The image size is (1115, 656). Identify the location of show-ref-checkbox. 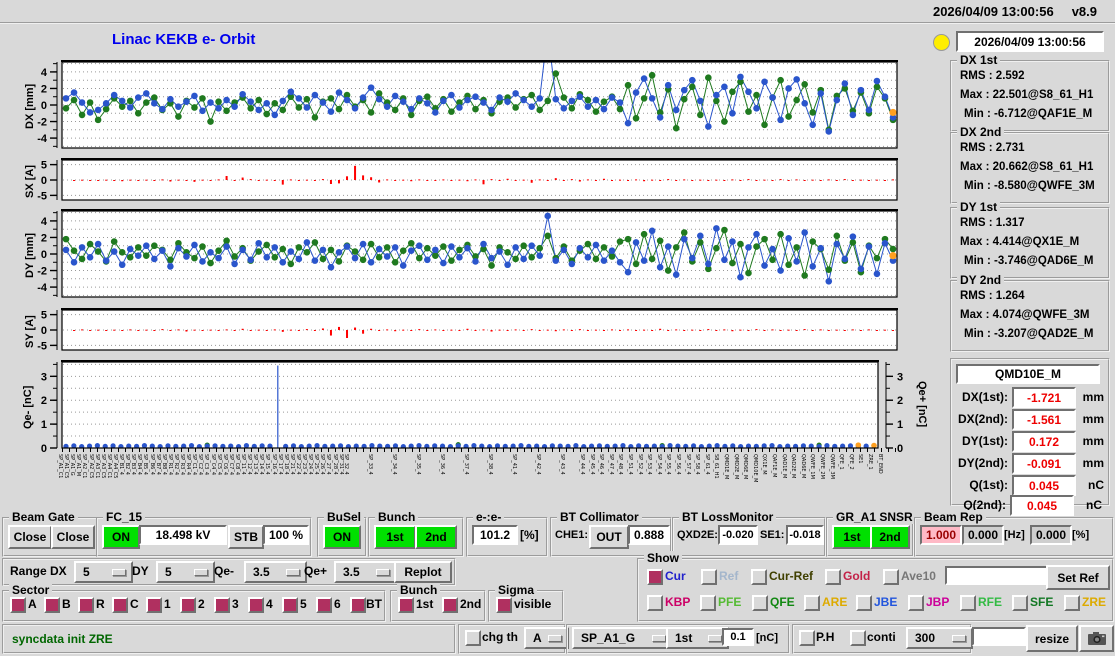
(709, 577).